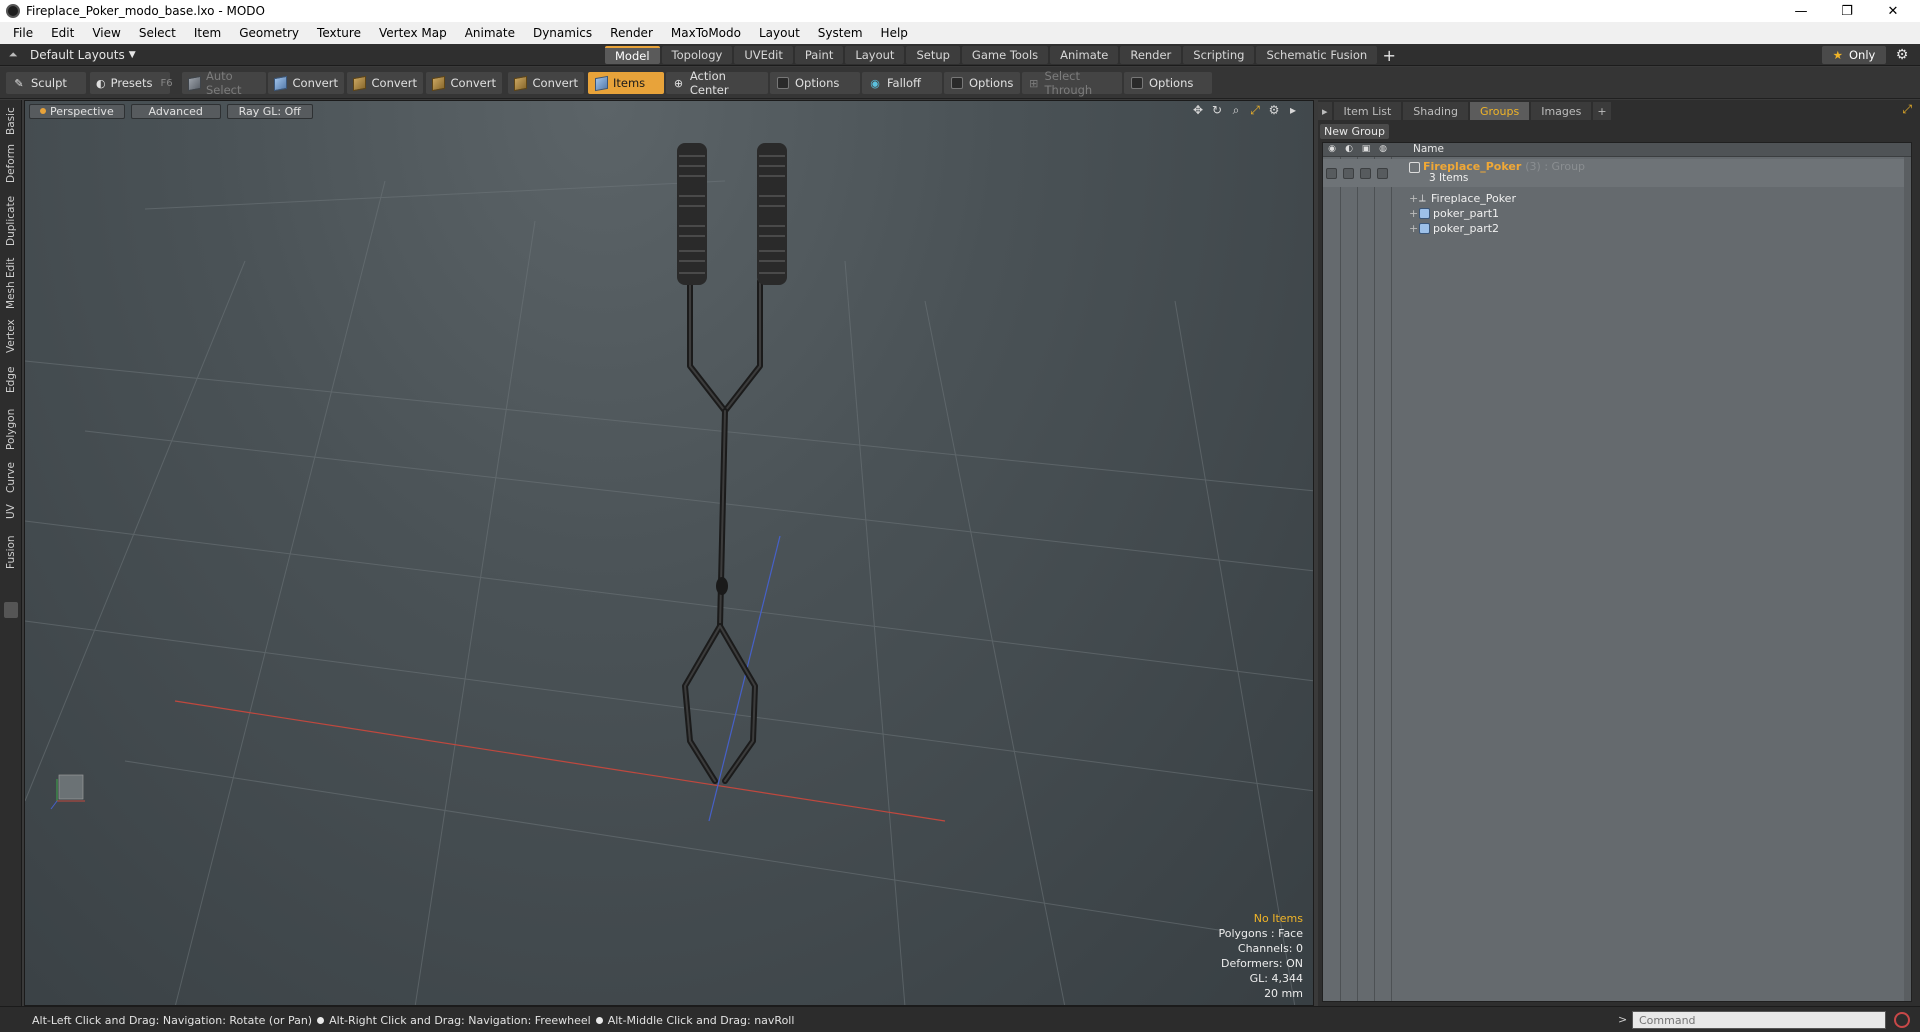  What do you see at coordinates (11, 478) in the screenshot?
I see `vtab-curve: Curve` at bounding box center [11, 478].